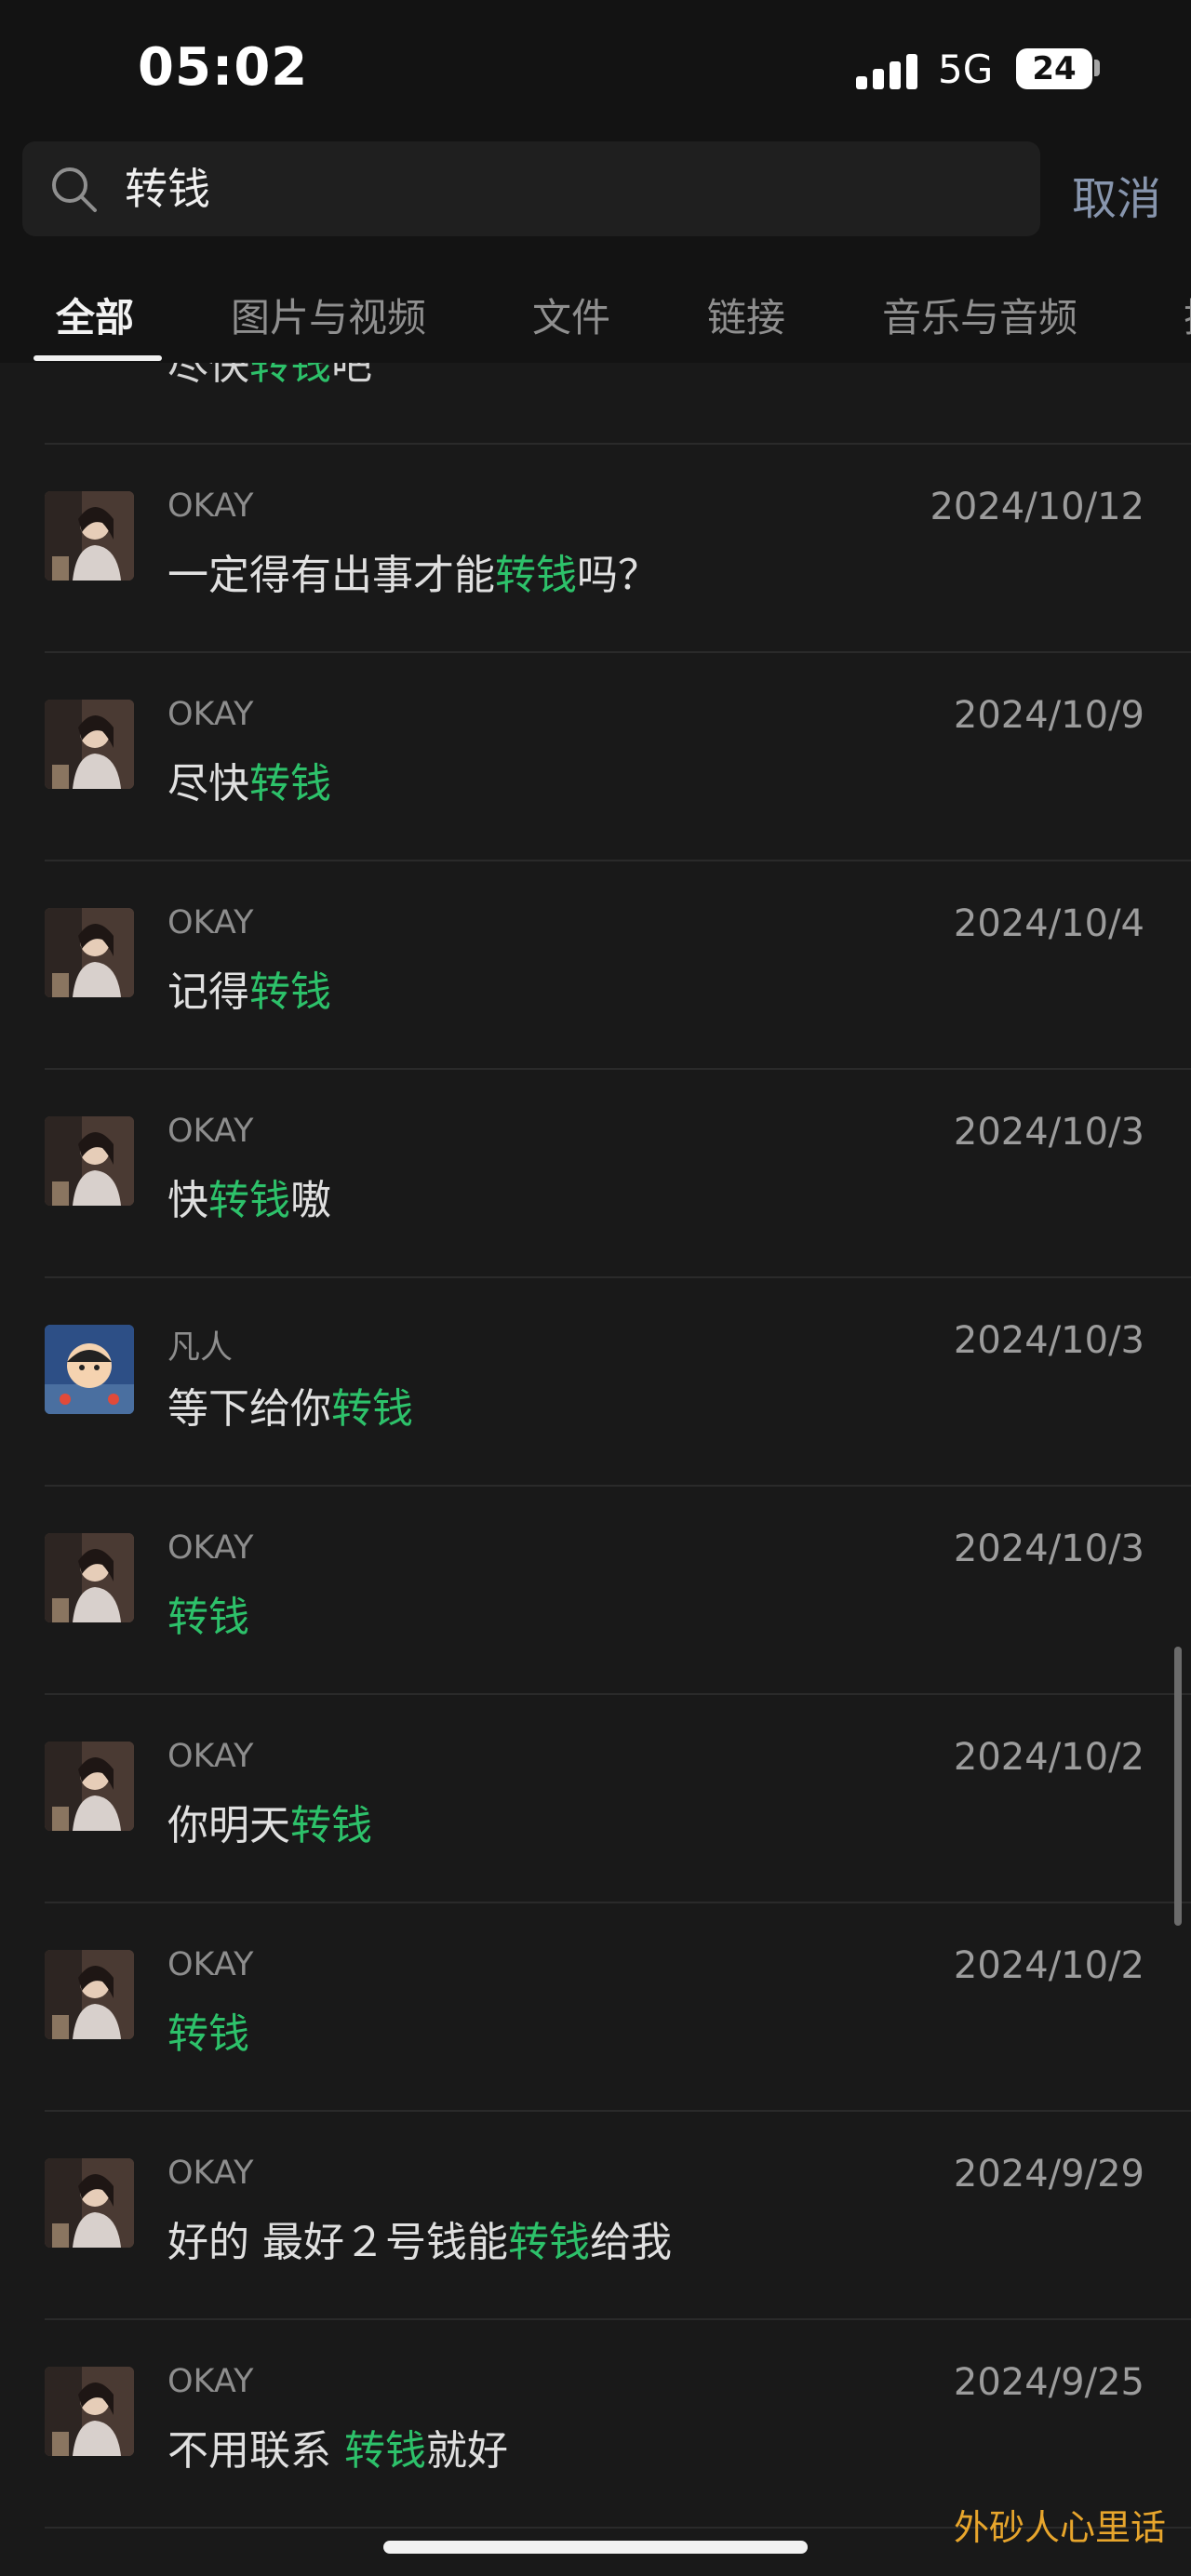  What do you see at coordinates (1054, 68) in the screenshot?
I see `battery-icon: 24` at bounding box center [1054, 68].